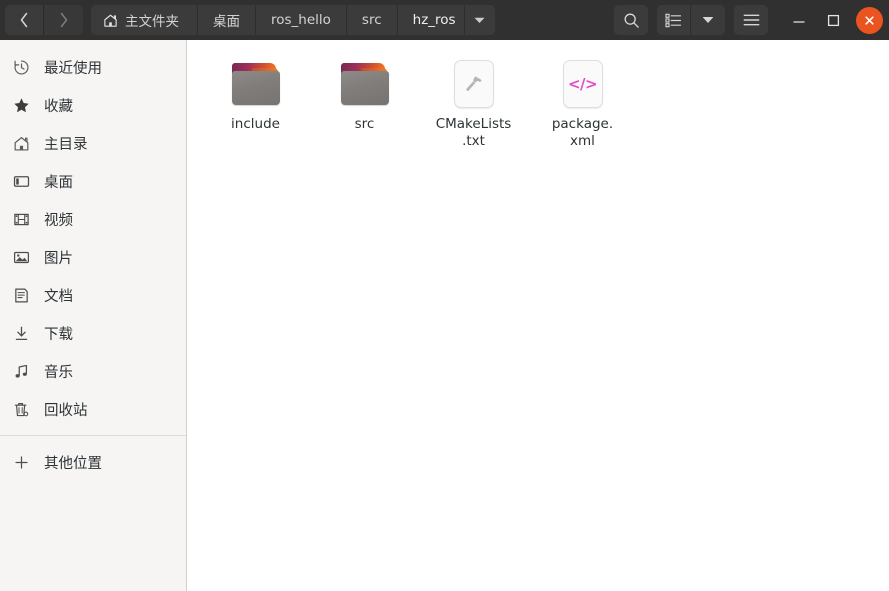  I want to click on header-bar: 主文件夹 桌面 ros_hello src hz_ros, so click(444, 20).